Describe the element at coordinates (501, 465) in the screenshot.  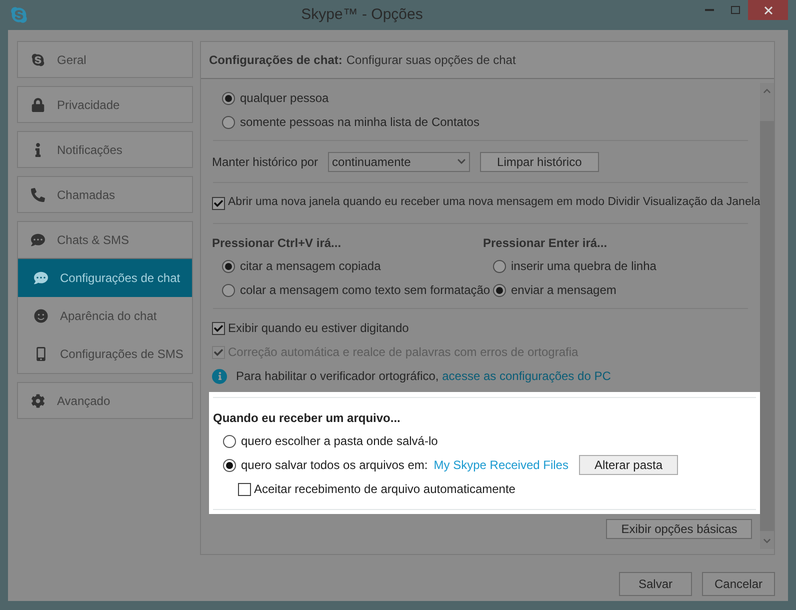
I see `folder-link: My Skype Received Files` at that location.